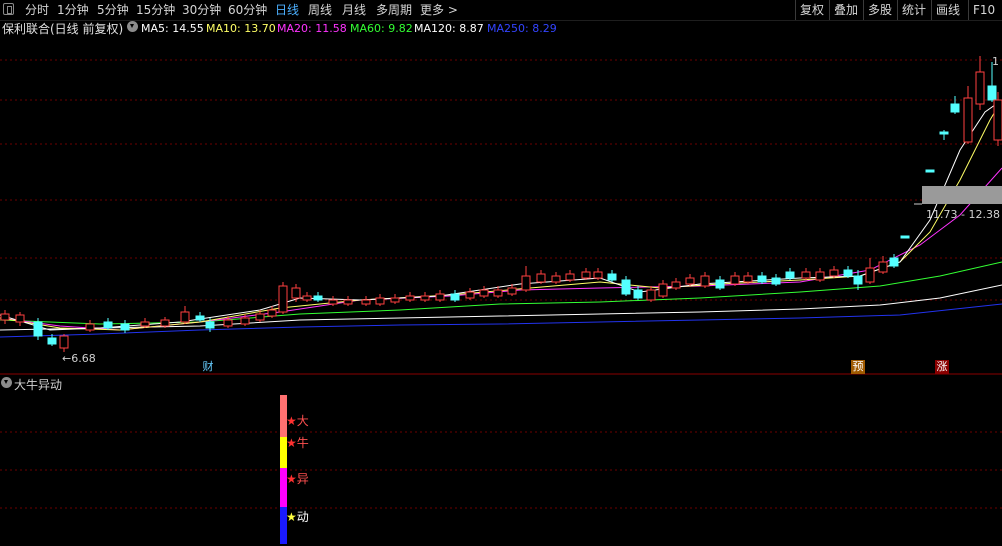 The width and height of the screenshot is (1002, 546). I want to click on indicator-label-dong: ★动, so click(297, 517).